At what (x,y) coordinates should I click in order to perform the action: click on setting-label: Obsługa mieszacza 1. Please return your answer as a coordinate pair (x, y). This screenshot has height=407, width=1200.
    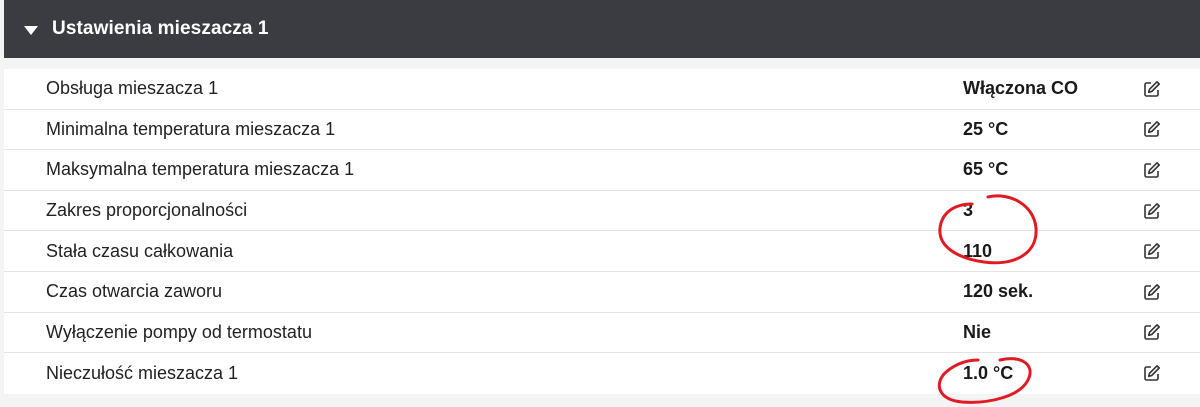
    Looking at the image, I should click on (132, 88).